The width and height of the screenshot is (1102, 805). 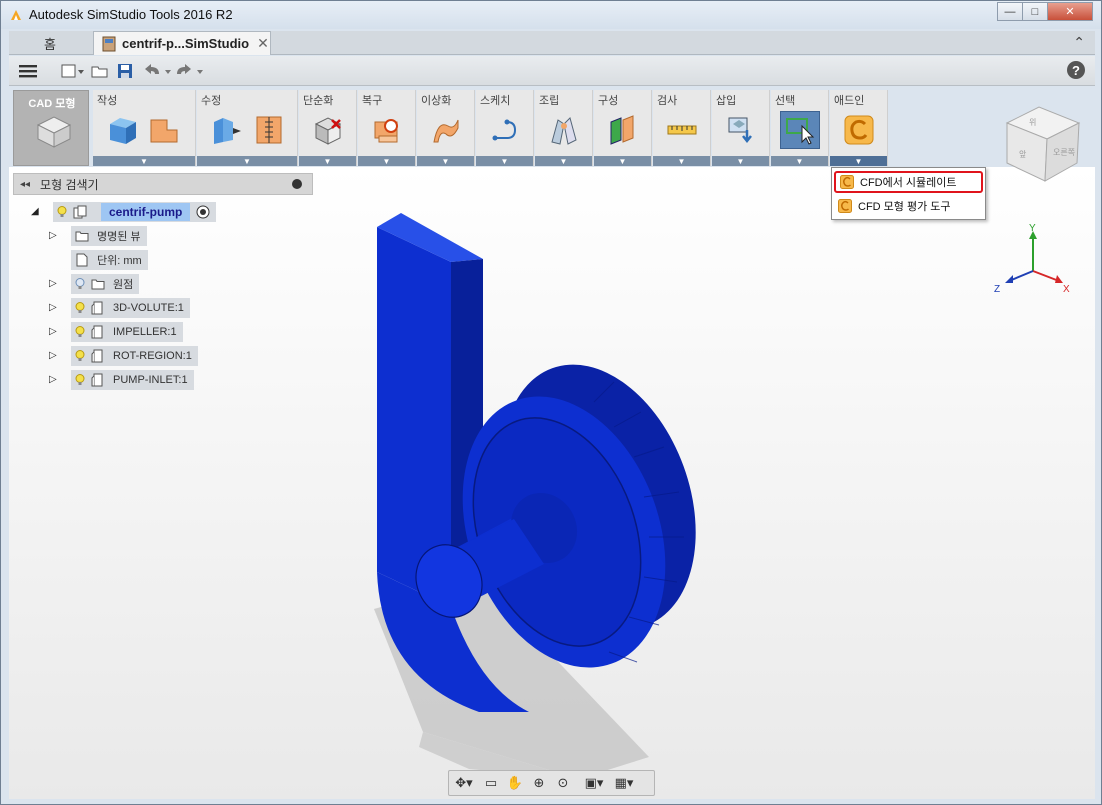 What do you see at coordinates (908, 182) in the screenshot?
I see `menu-item-simulate-in-cfd: CFD에서 시뮬레이트` at bounding box center [908, 182].